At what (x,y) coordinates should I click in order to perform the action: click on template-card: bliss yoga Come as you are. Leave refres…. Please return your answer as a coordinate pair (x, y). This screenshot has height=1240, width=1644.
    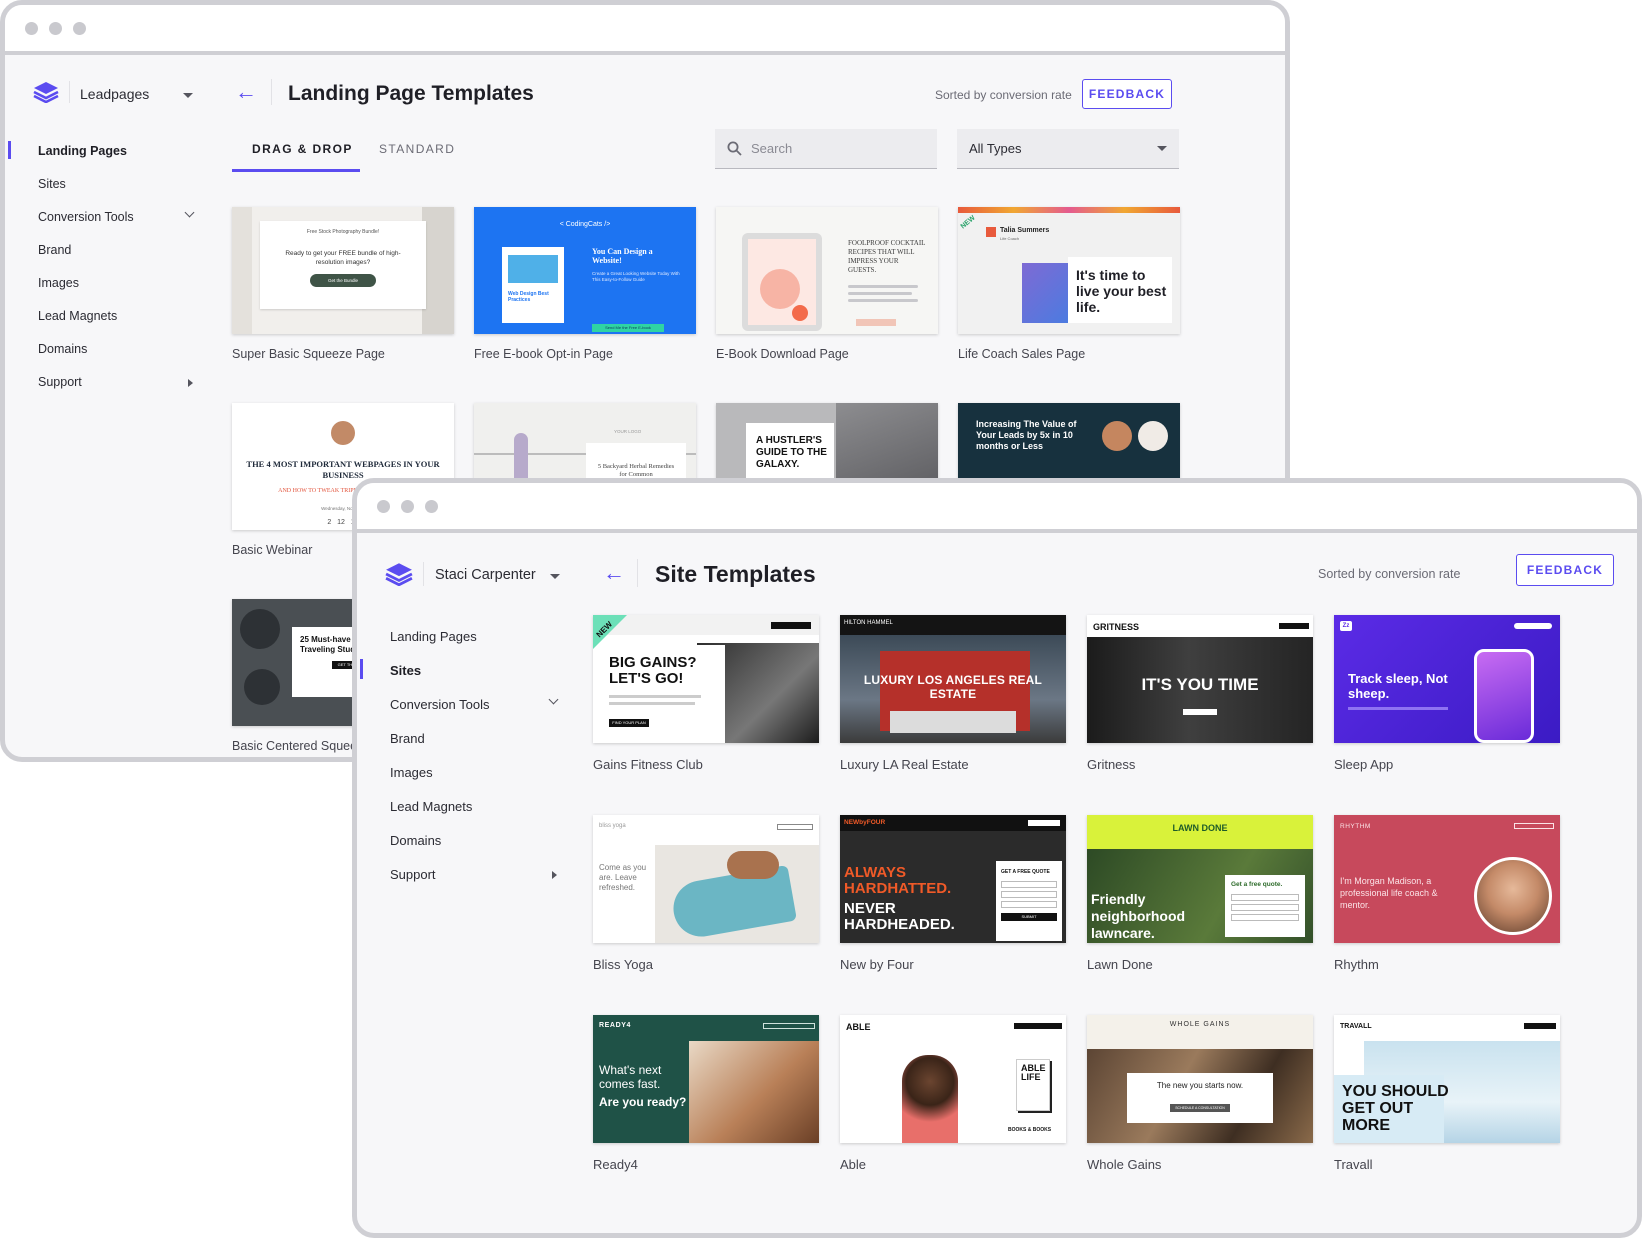
    Looking at the image, I should click on (706, 900).